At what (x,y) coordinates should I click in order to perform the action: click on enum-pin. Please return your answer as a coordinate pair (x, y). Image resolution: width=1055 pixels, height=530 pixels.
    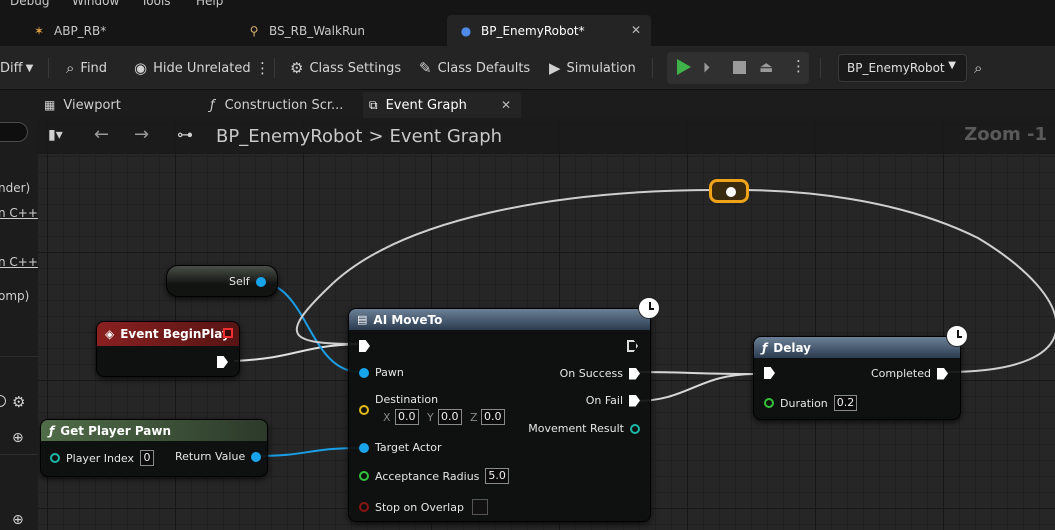
    Looking at the image, I should click on (635, 428).